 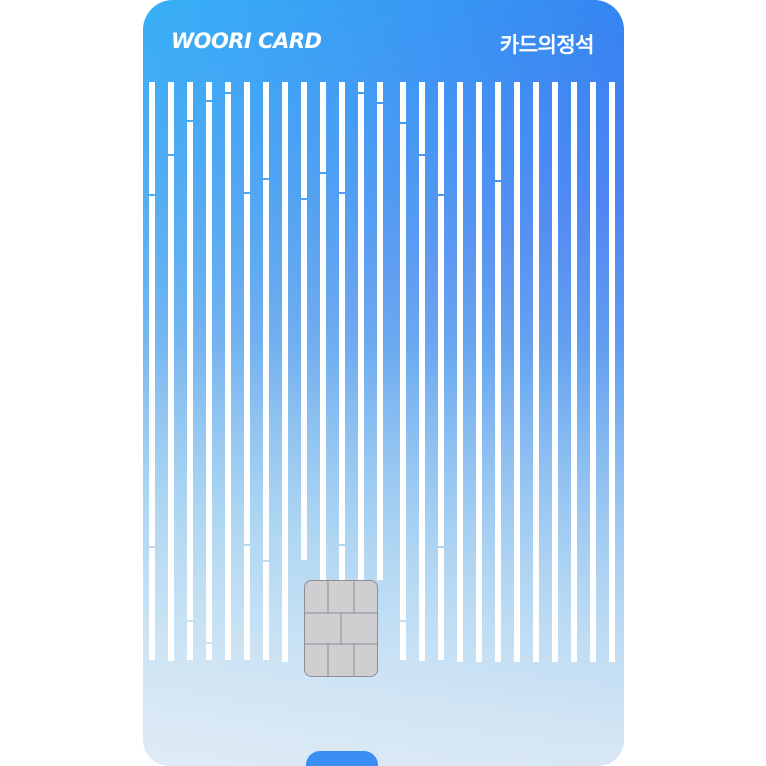 I want to click on ic-chip-icon, so click(x=341, y=628).